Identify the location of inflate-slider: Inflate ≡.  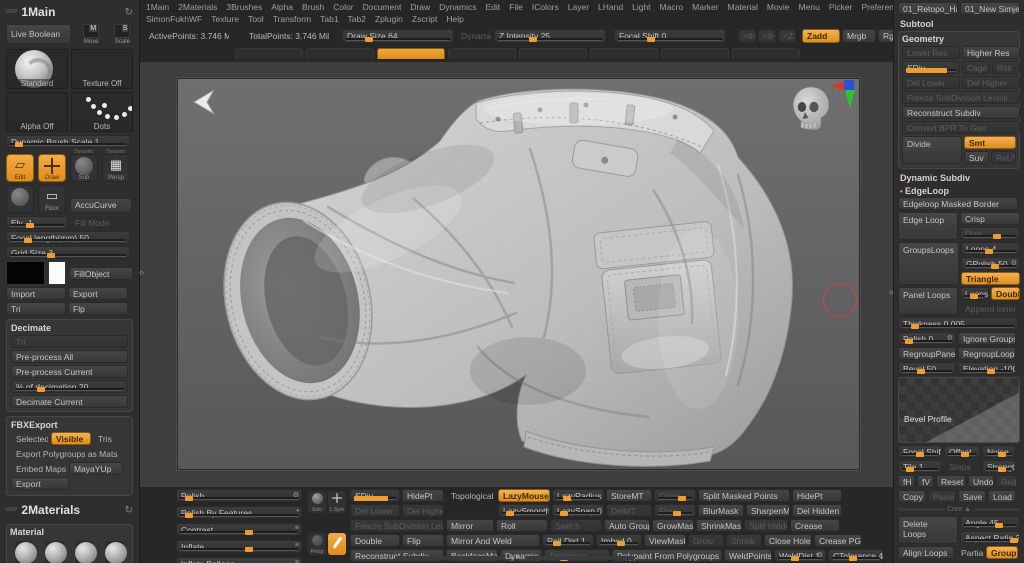
(239, 546).